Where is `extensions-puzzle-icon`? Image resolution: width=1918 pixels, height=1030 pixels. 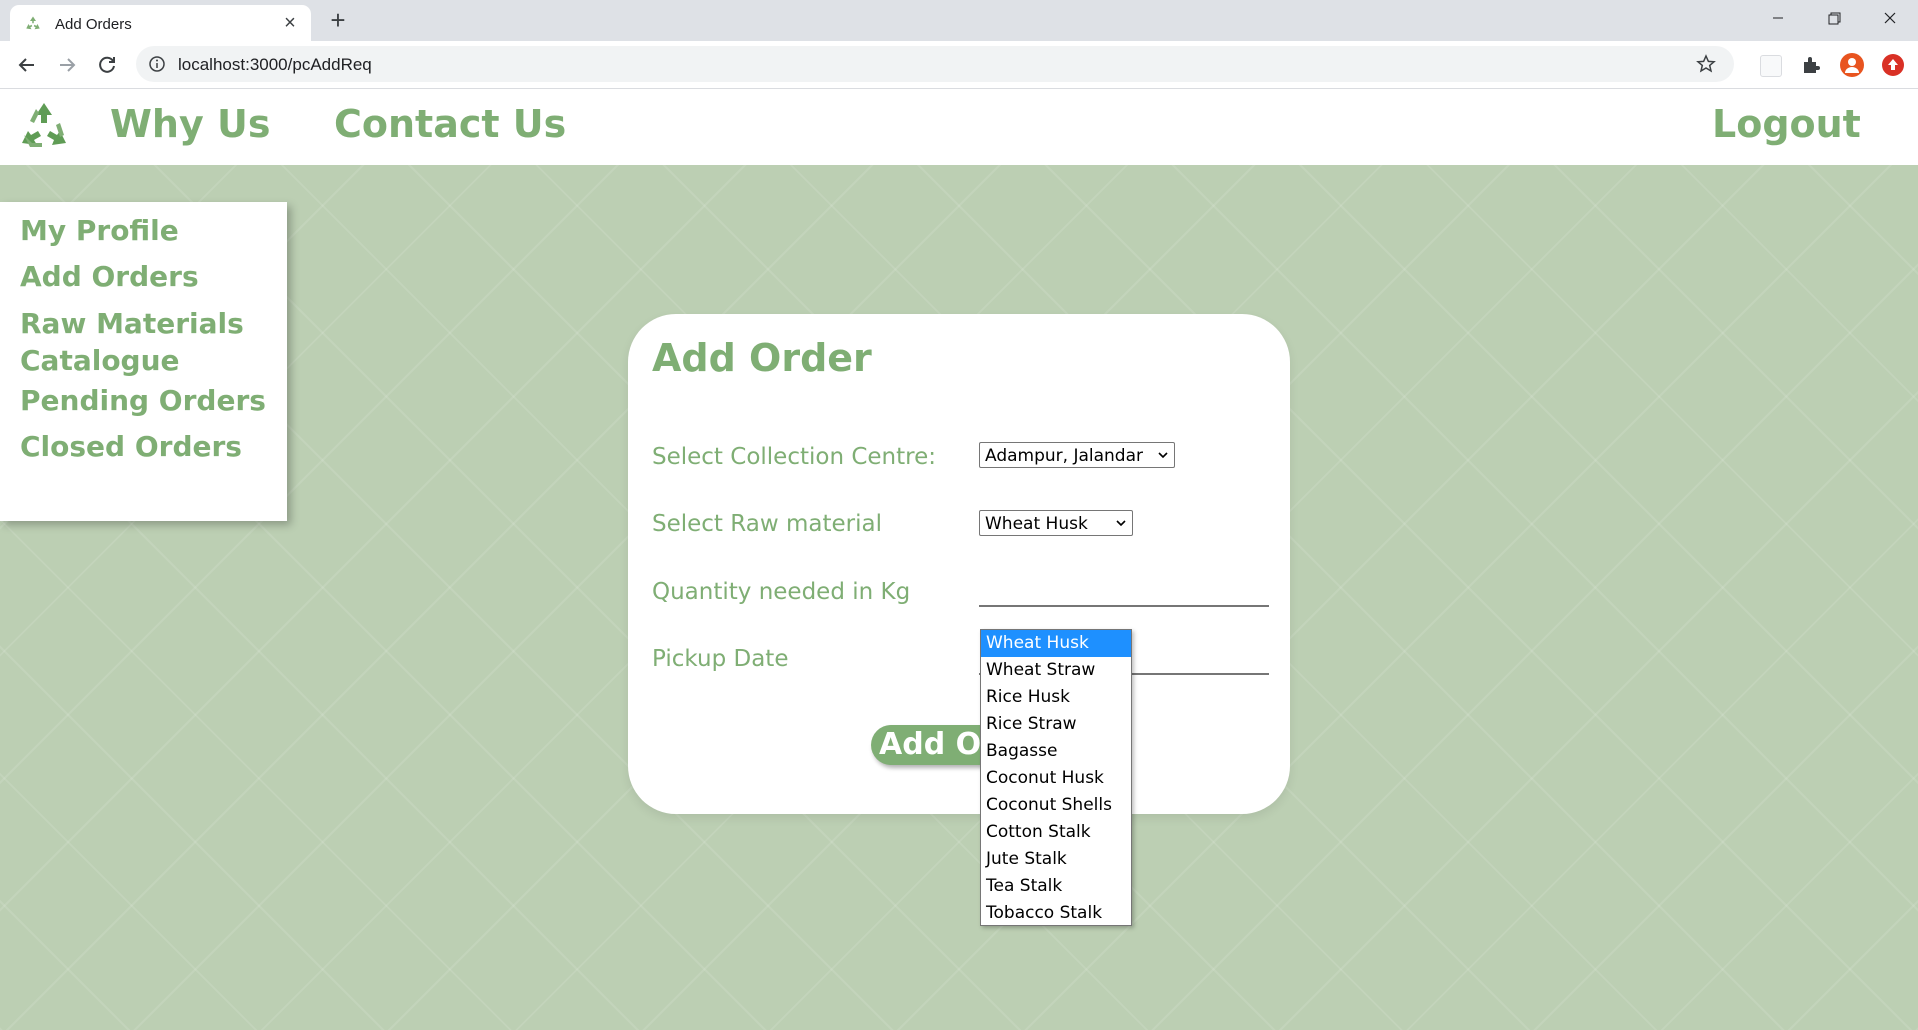 extensions-puzzle-icon is located at coordinates (1811, 65).